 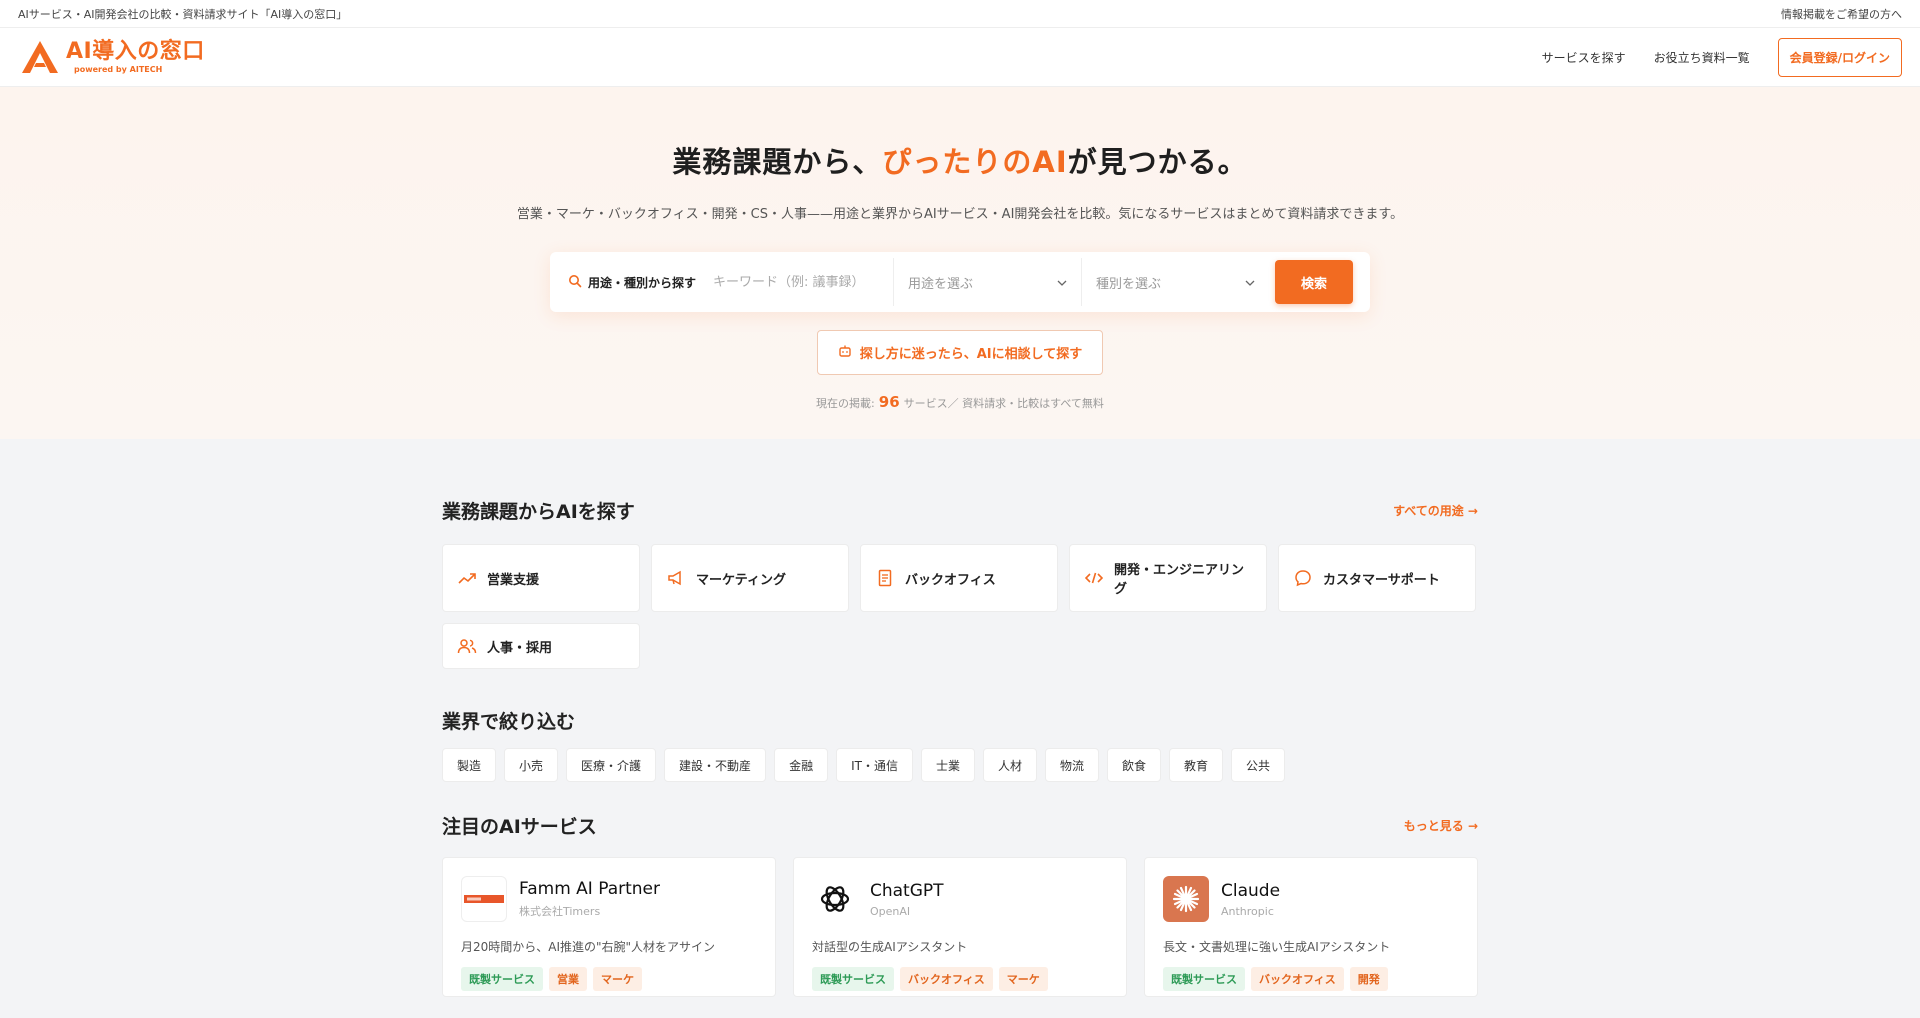 What do you see at coordinates (715, 765) in the screenshot?
I see `industry-chip: 建設・不動産` at bounding box center [715, 765].